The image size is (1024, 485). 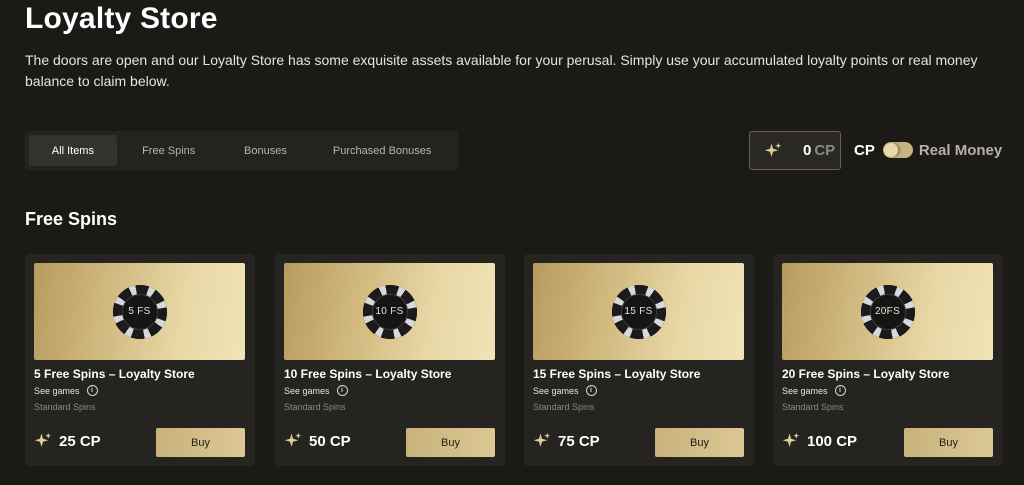 I want to click on card-banner: 10 FS, so click(x=389, y=311).